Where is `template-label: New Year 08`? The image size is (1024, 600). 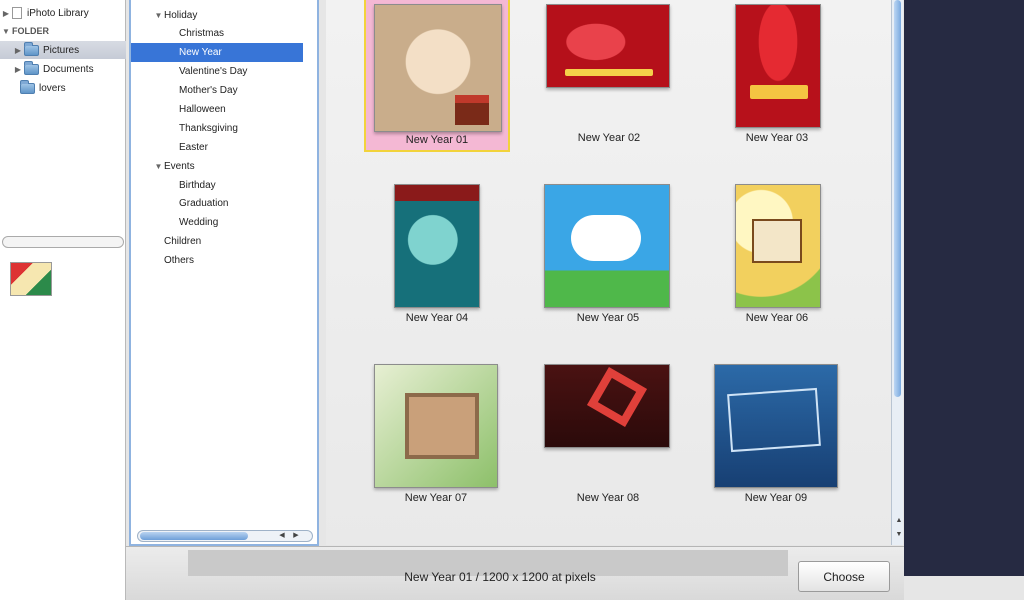 template-label: New Year 08 is located at coordinates (608, 498).